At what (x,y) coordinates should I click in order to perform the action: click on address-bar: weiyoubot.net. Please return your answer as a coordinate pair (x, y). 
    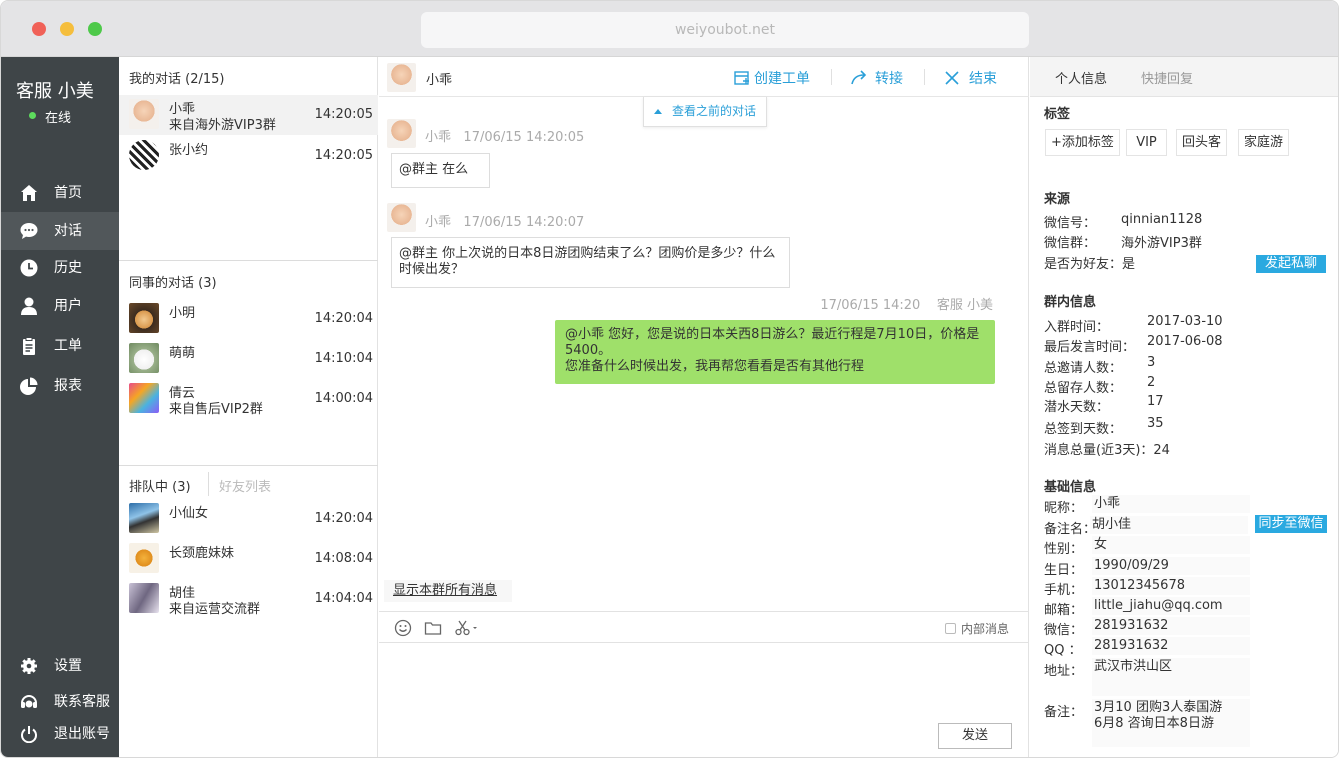
    Looking at the image, I should click on (725, 30).